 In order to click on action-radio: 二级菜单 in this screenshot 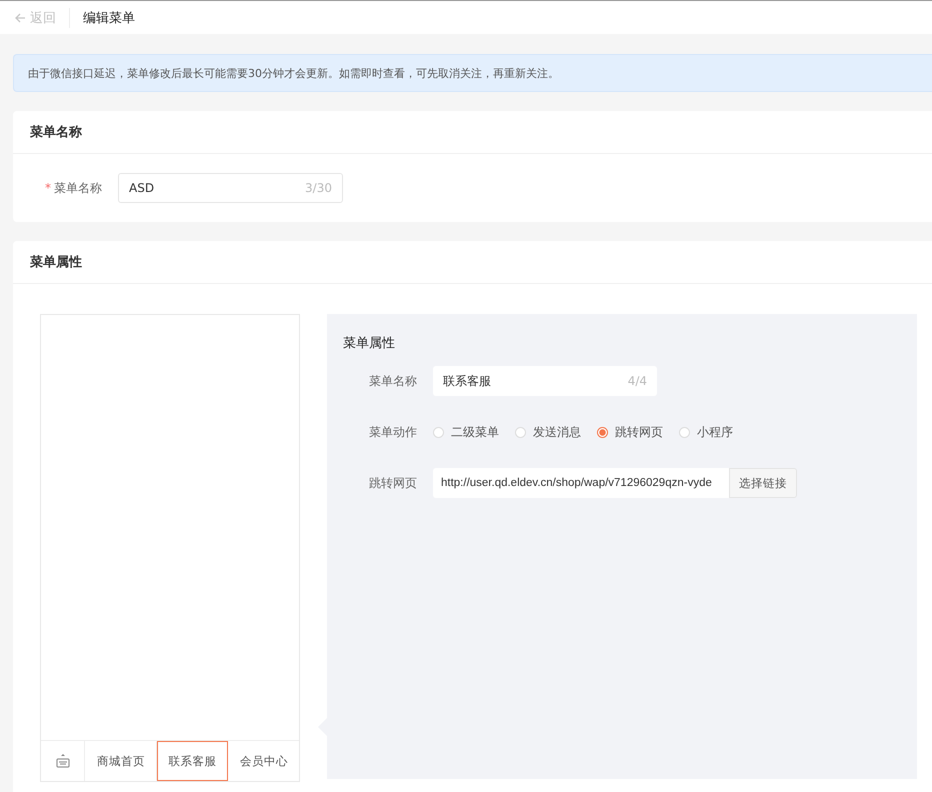, I will do `click(466, 432)`.